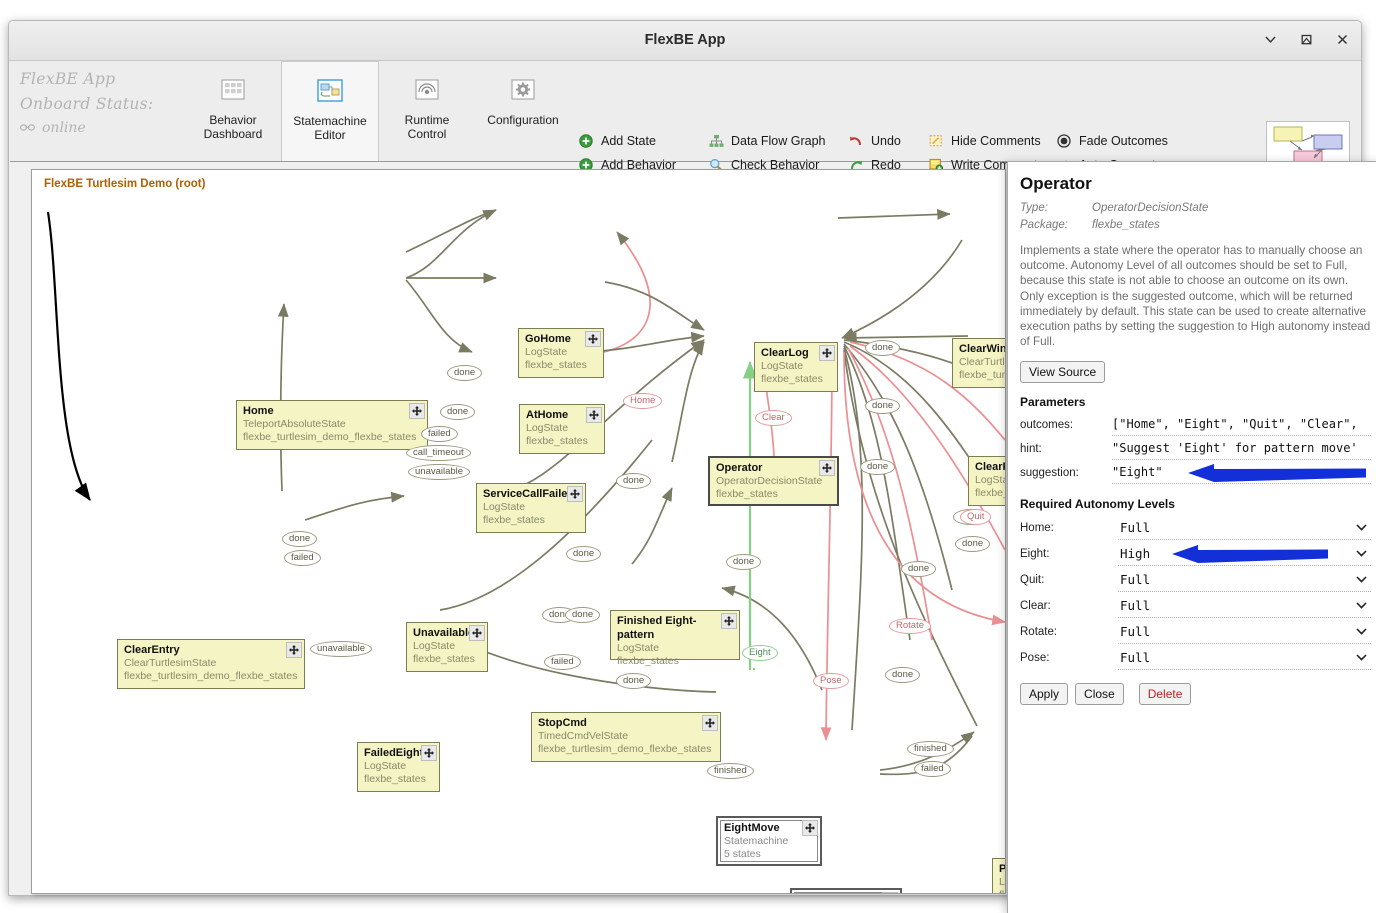 The height and width of the screenshot is (913, 1376). What do you see at coordinates (1342, 39) in the screenshot?
I see `close-button` at bounding box center [1342, 39].